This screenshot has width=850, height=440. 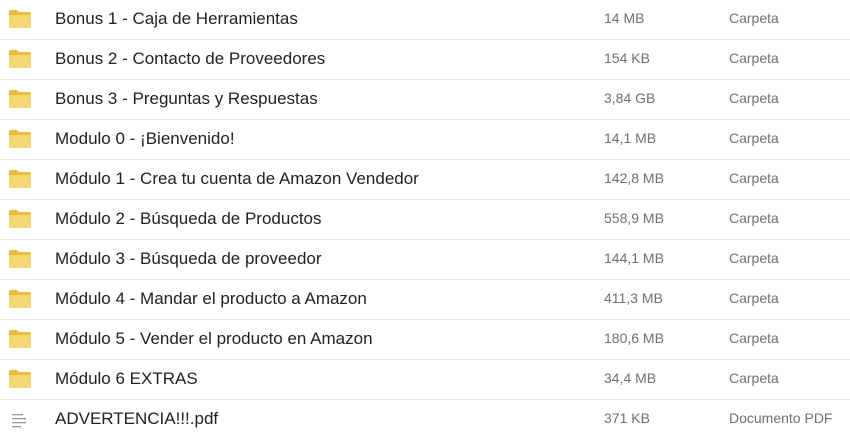 I want to click on file-name: Bonus 3 - Preguntas y Respuestas, so click(x=186, y=99).